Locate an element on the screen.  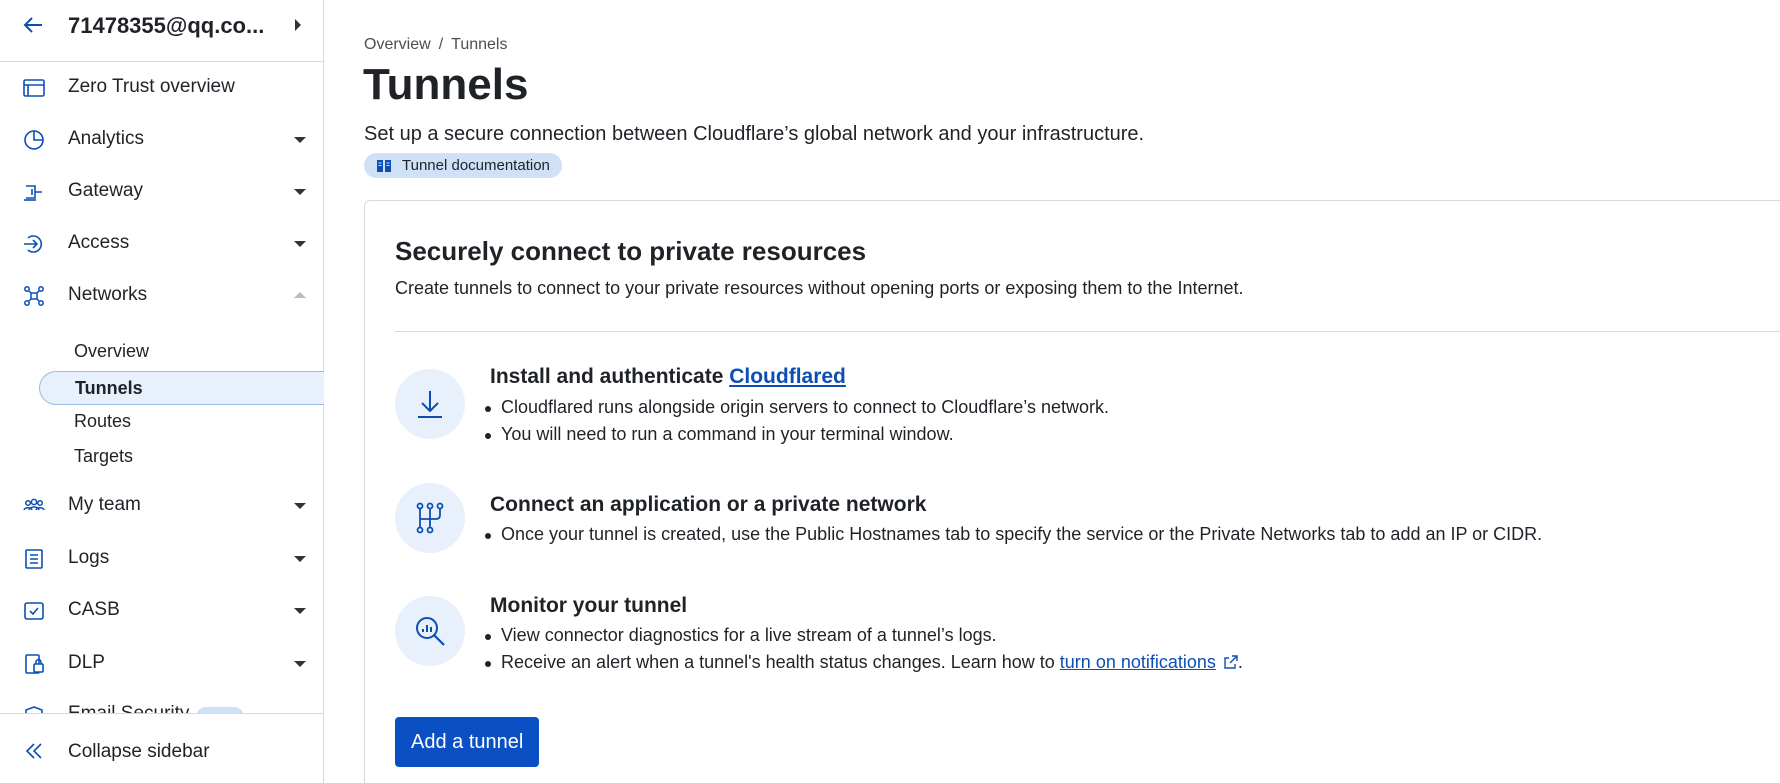
sidebar-item-label: Analytics is located at coordinates (106, 138).